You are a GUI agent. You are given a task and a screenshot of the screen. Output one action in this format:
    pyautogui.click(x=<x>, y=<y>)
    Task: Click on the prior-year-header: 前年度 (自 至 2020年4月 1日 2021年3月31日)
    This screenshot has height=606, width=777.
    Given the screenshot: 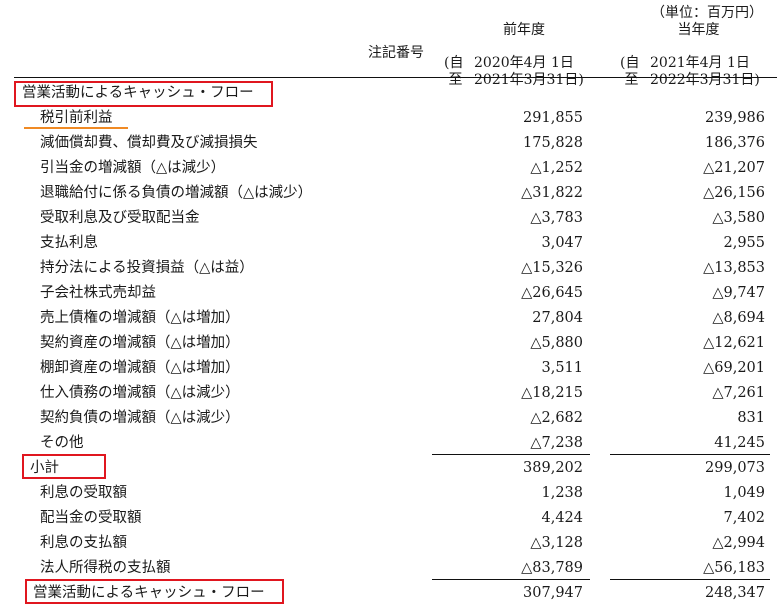 What is the action you would take?
    pyautogui.click(x=524, y=55)
    